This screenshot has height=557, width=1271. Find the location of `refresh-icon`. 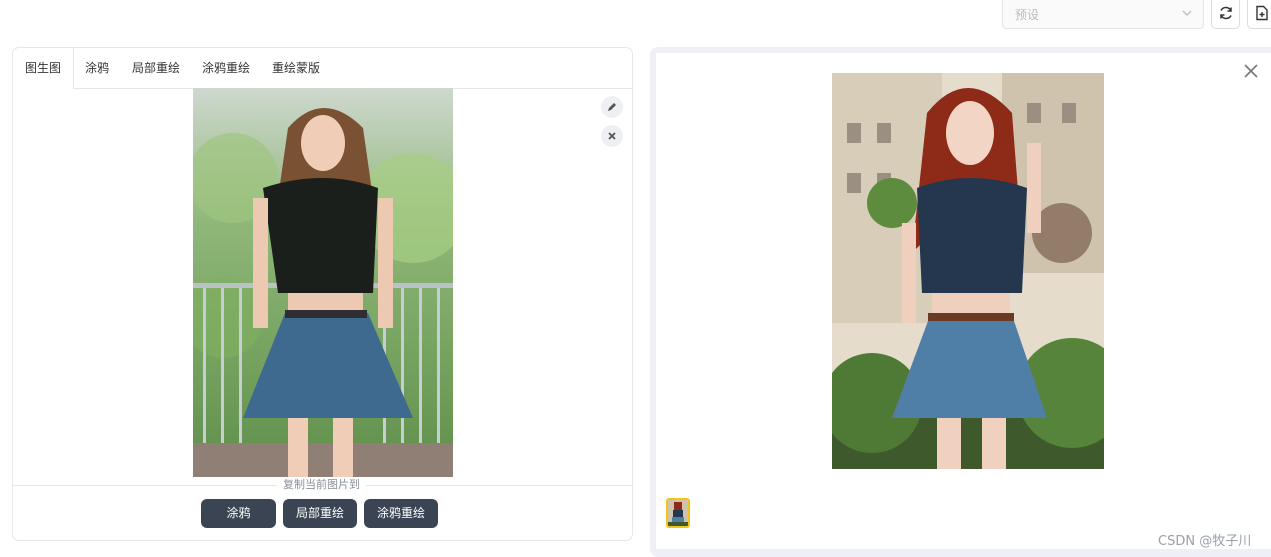

refresh-icon is located at coordinates (1226, 13).